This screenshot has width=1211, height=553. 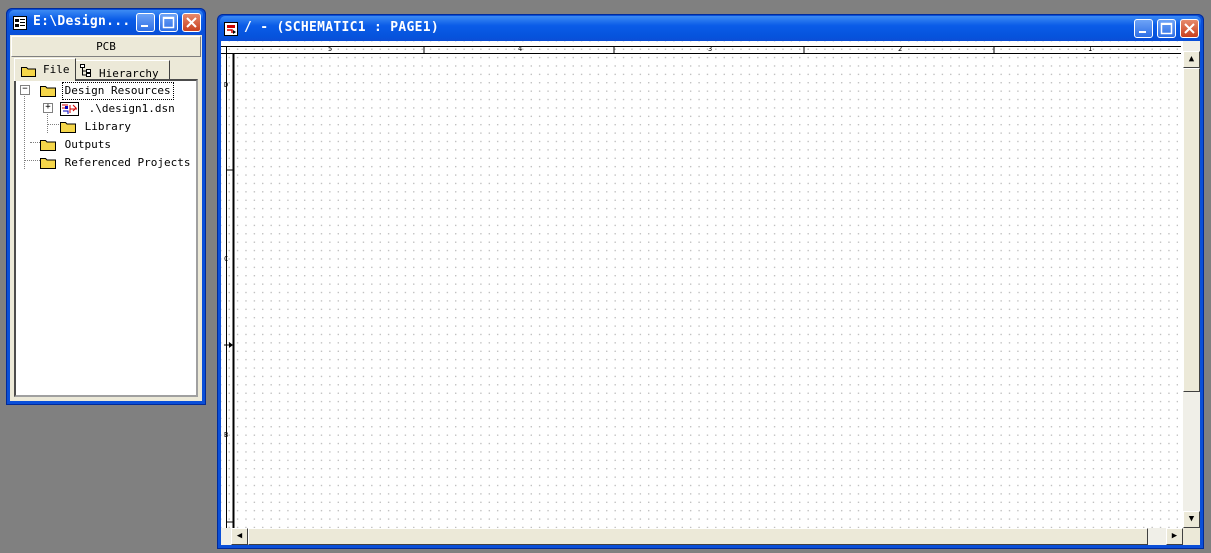 What do you see at coordinates (1191, 230) in the screenshot?
I see `vertical-scroll-thumb` at bounding box center [1191, 230].